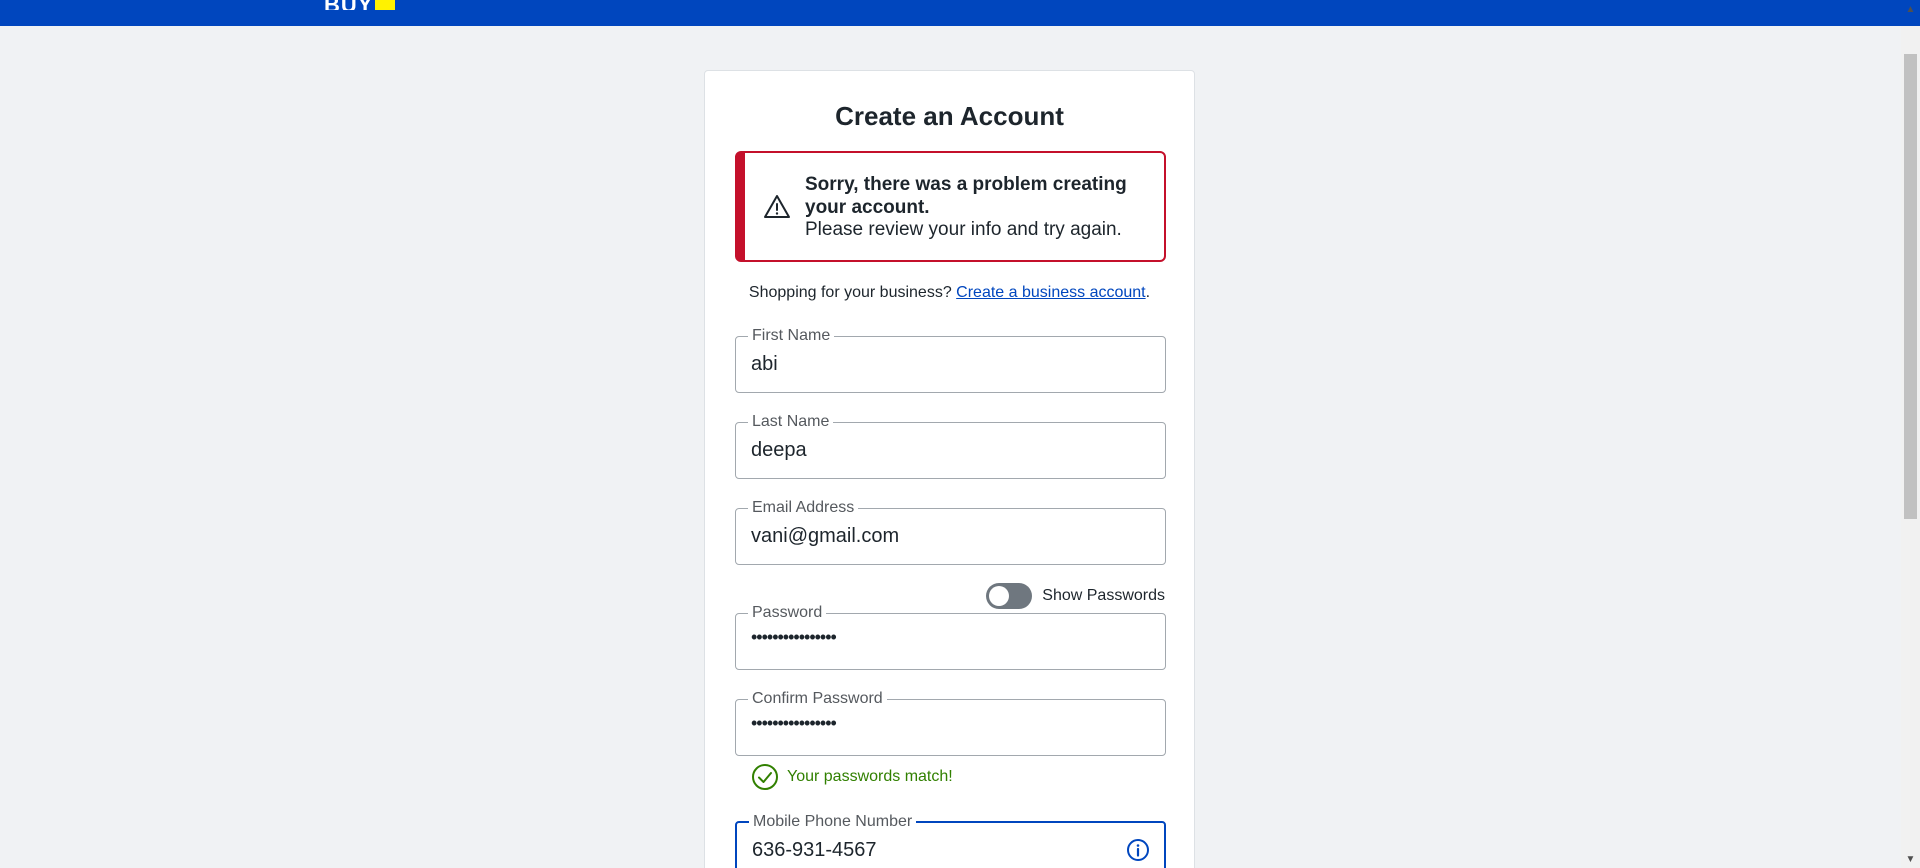  What do you see at coordinates (941, 723) in the screenshot?
I see `confirm-password-input` at bounding box center [941, 723].